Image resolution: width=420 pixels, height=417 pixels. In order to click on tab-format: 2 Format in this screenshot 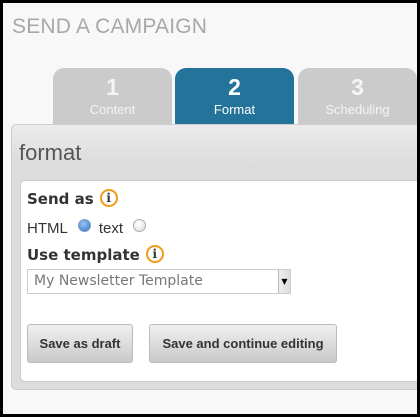, I will do `click(234, 97)`.